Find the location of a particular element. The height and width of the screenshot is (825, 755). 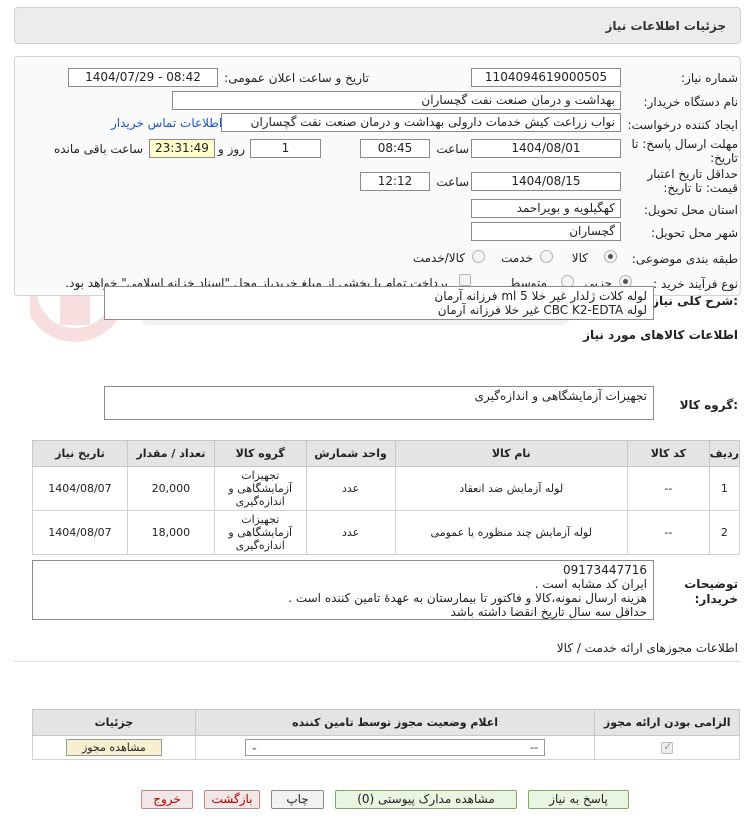

row-index: 2 is located at coordinates (724, 532).